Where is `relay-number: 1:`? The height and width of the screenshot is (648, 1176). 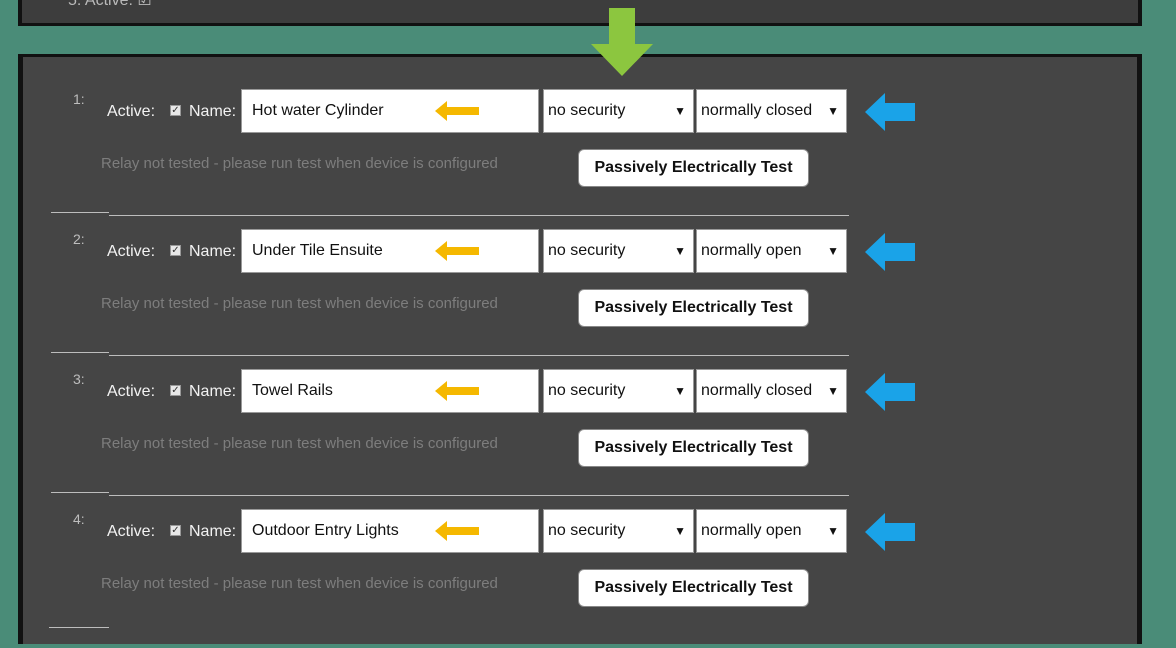 relay-number: 1: is located at coordinates (79, 99).